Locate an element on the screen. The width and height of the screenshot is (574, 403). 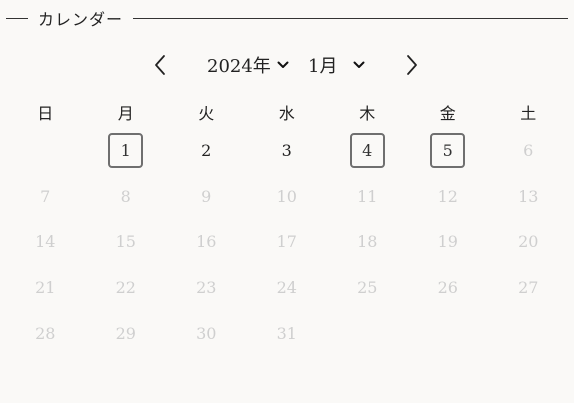
calendar-cell: 25 is located at coordinates (367, 288).